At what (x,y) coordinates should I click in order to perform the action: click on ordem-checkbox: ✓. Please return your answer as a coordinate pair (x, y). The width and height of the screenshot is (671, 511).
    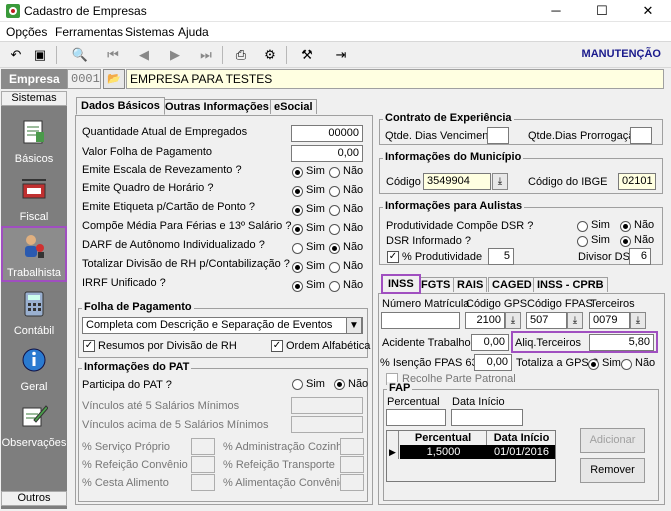
    Looking at the image, I should click on (277, 346).